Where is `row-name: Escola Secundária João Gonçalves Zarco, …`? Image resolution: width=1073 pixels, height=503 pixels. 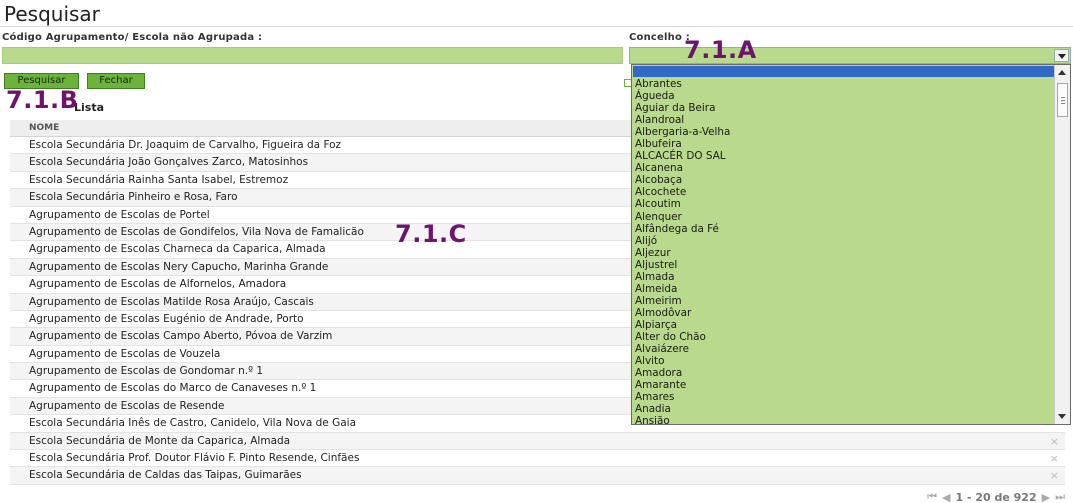
row-name: Escola Secundária João Gonçalves Zarco, … is located at coordinates (169, 162).